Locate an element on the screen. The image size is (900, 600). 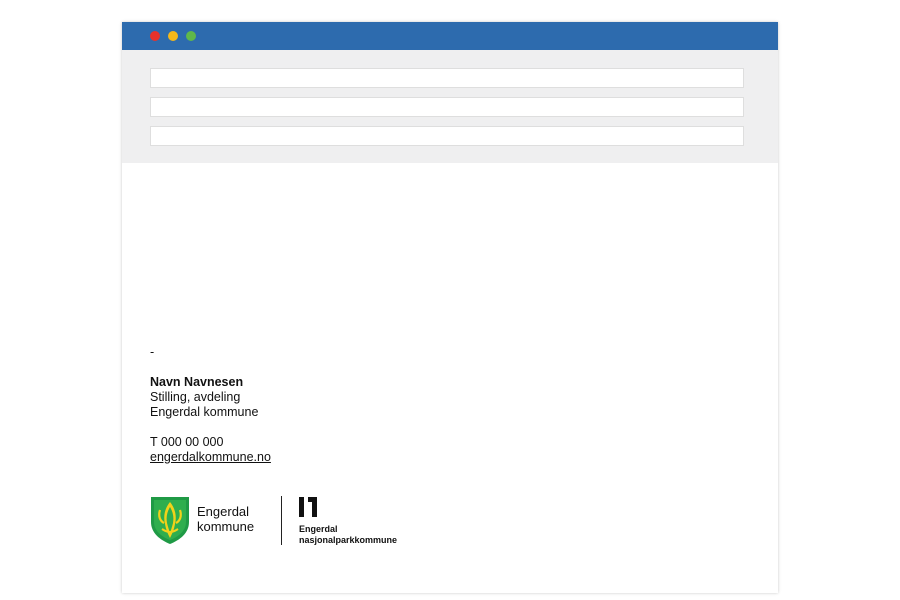
subject-field is located at coordinates (447, 136).